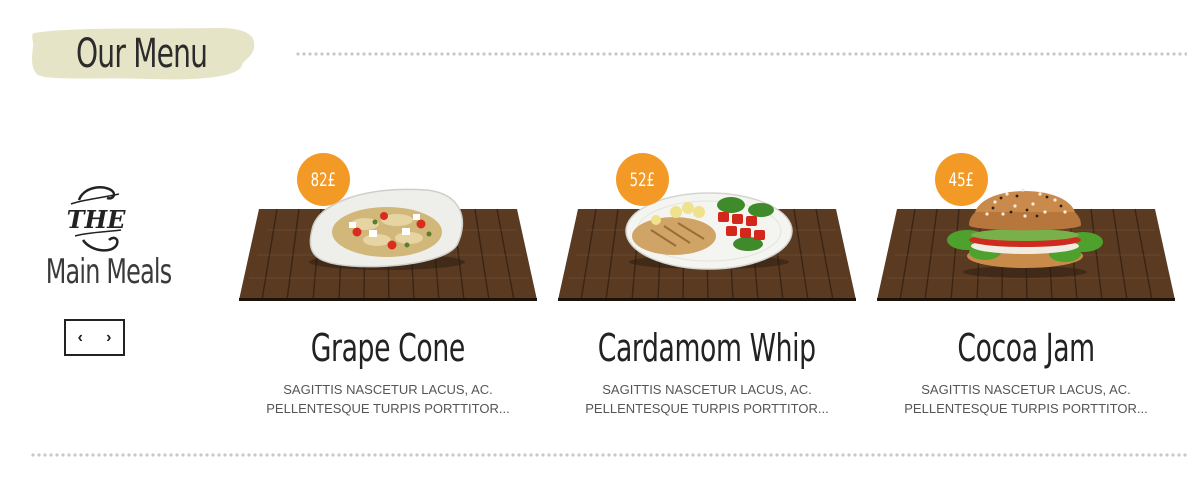 This screenshot has height=485, width=1199. What do you see at coordinates (707, 348) in the screenshot?
I see `item-name: Cardamom Whip` at bounding box center [707, 348].